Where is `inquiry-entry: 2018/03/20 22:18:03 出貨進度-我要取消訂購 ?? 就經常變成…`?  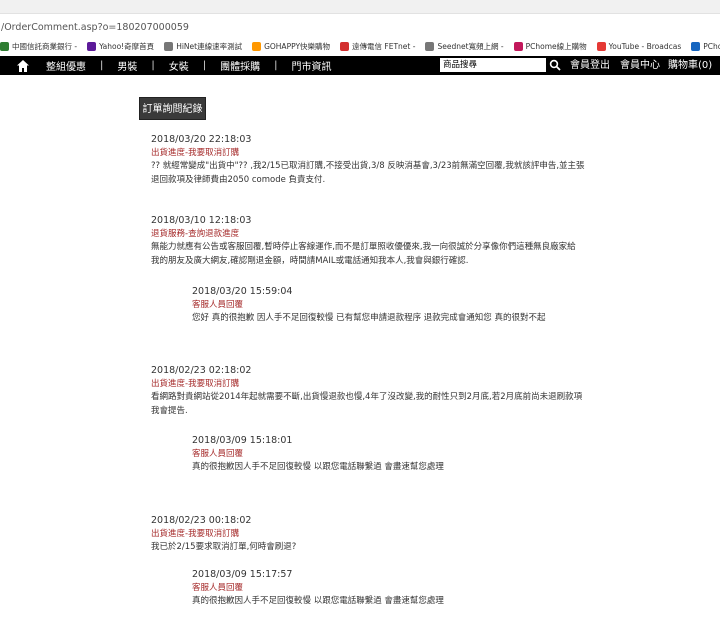
inquiry-entry: 2018/03/20 22:18:03 出貨進度-我要取消訂購 ?? 就經常變成… is located at coordinates (431, 160).